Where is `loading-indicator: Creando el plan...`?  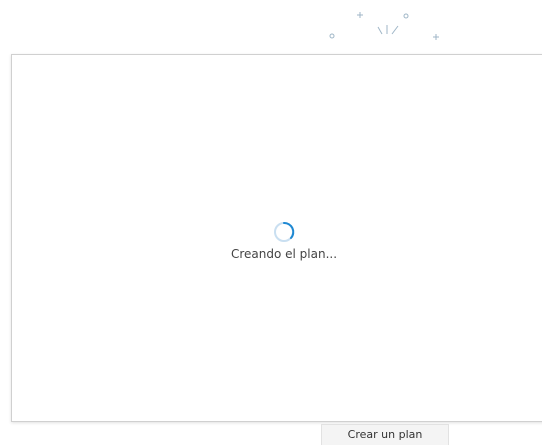 loading-indicator: Creando el plan... is located at coordinates (277, 241).